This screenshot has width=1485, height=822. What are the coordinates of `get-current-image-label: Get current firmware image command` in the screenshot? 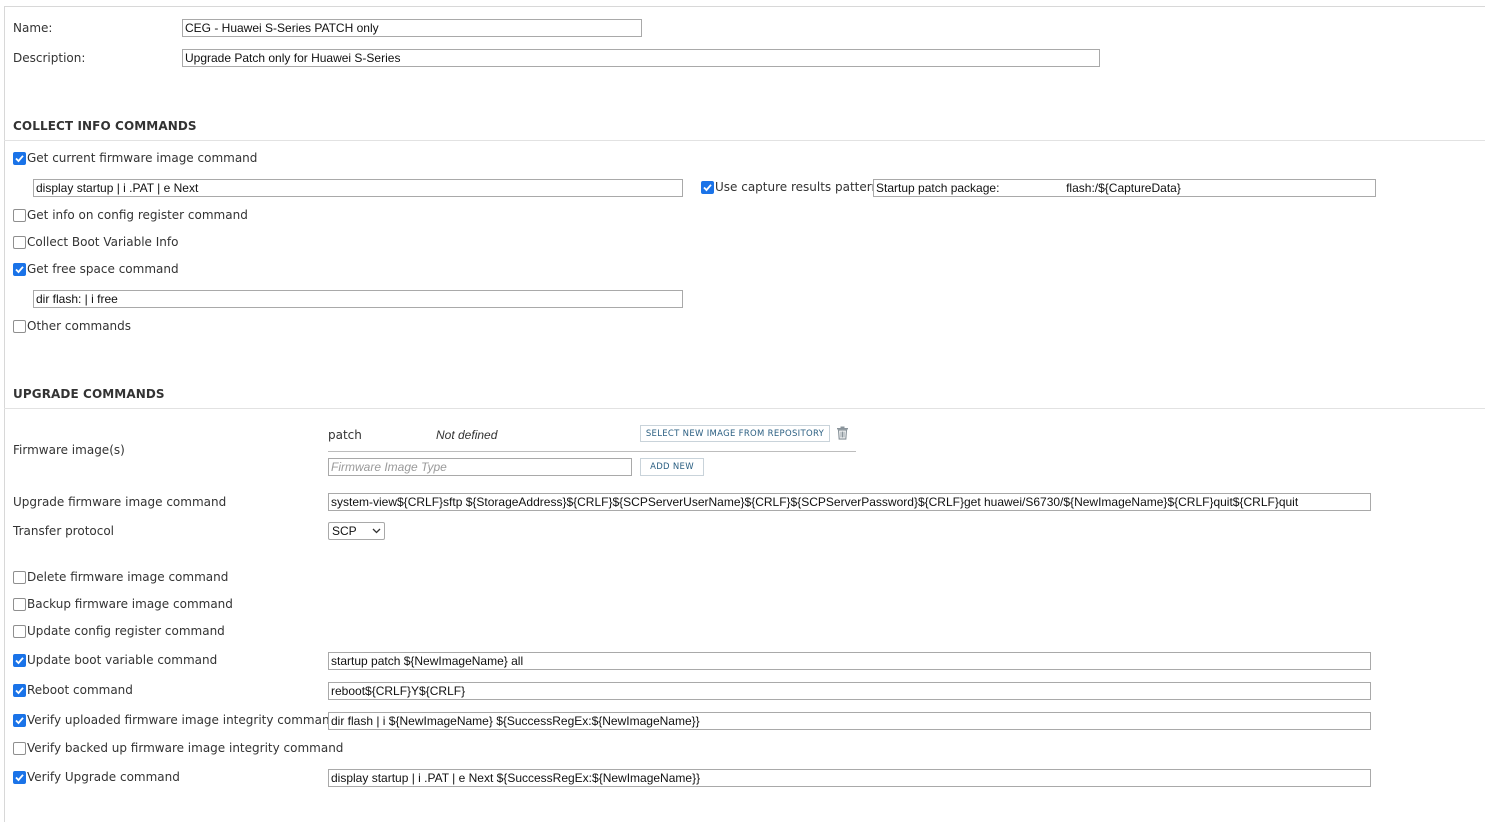 It's located at (142, 158).